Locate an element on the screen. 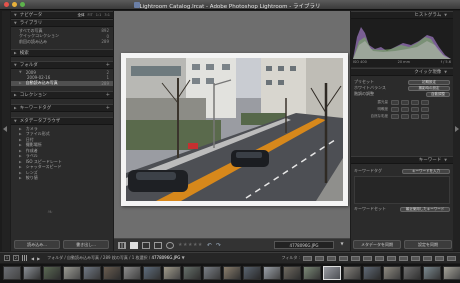 The height and width of the screenshot is (283, 460). keyword-tags-input: キーワードを入力 is located at coordinates (426, 171).